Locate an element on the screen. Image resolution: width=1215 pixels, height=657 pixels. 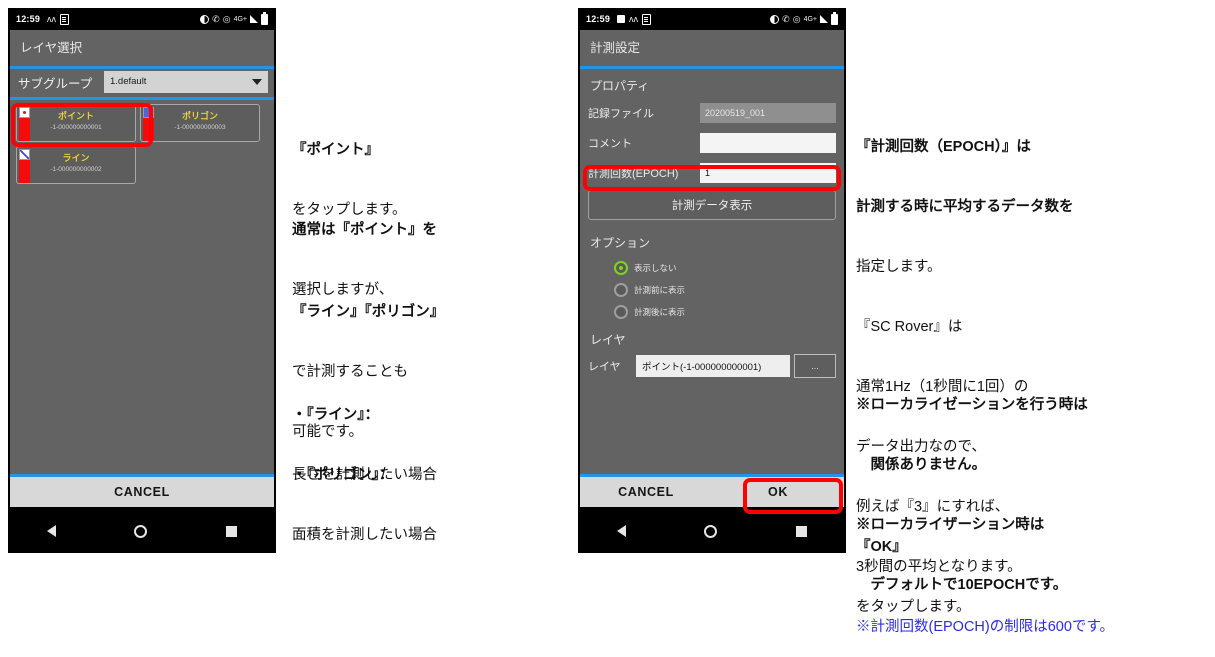
annotation-line: ※ローカライゼーションを行う時は is located at coordinates (972, 405).